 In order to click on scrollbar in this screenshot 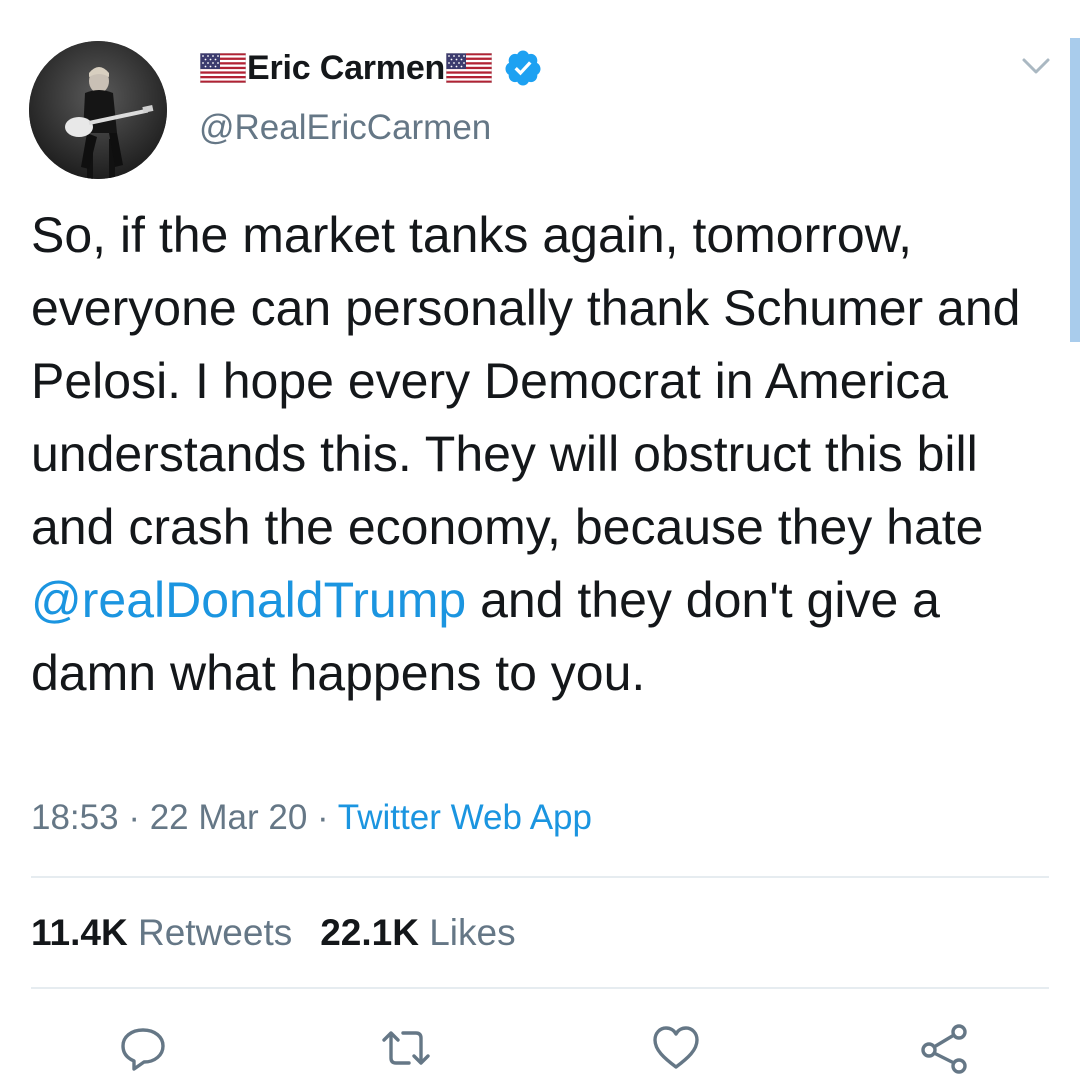, I will do `click(1075, 190)`.